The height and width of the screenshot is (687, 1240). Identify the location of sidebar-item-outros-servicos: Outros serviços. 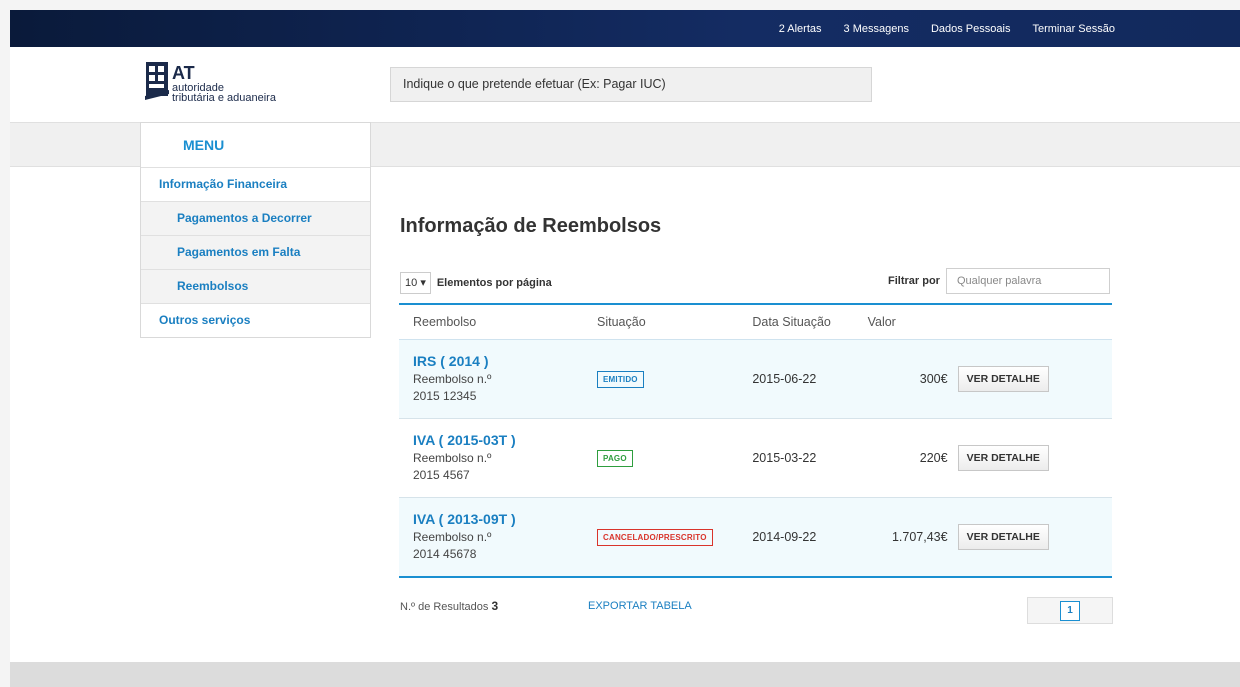
(255, 320).